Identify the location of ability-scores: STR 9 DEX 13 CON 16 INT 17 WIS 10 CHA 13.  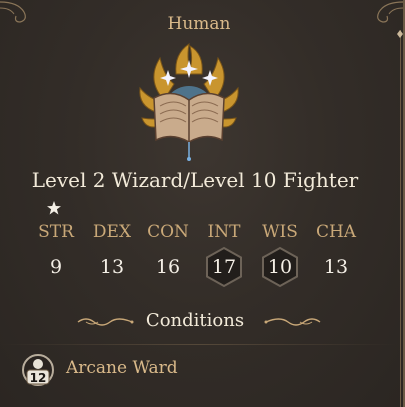
(199, 255).